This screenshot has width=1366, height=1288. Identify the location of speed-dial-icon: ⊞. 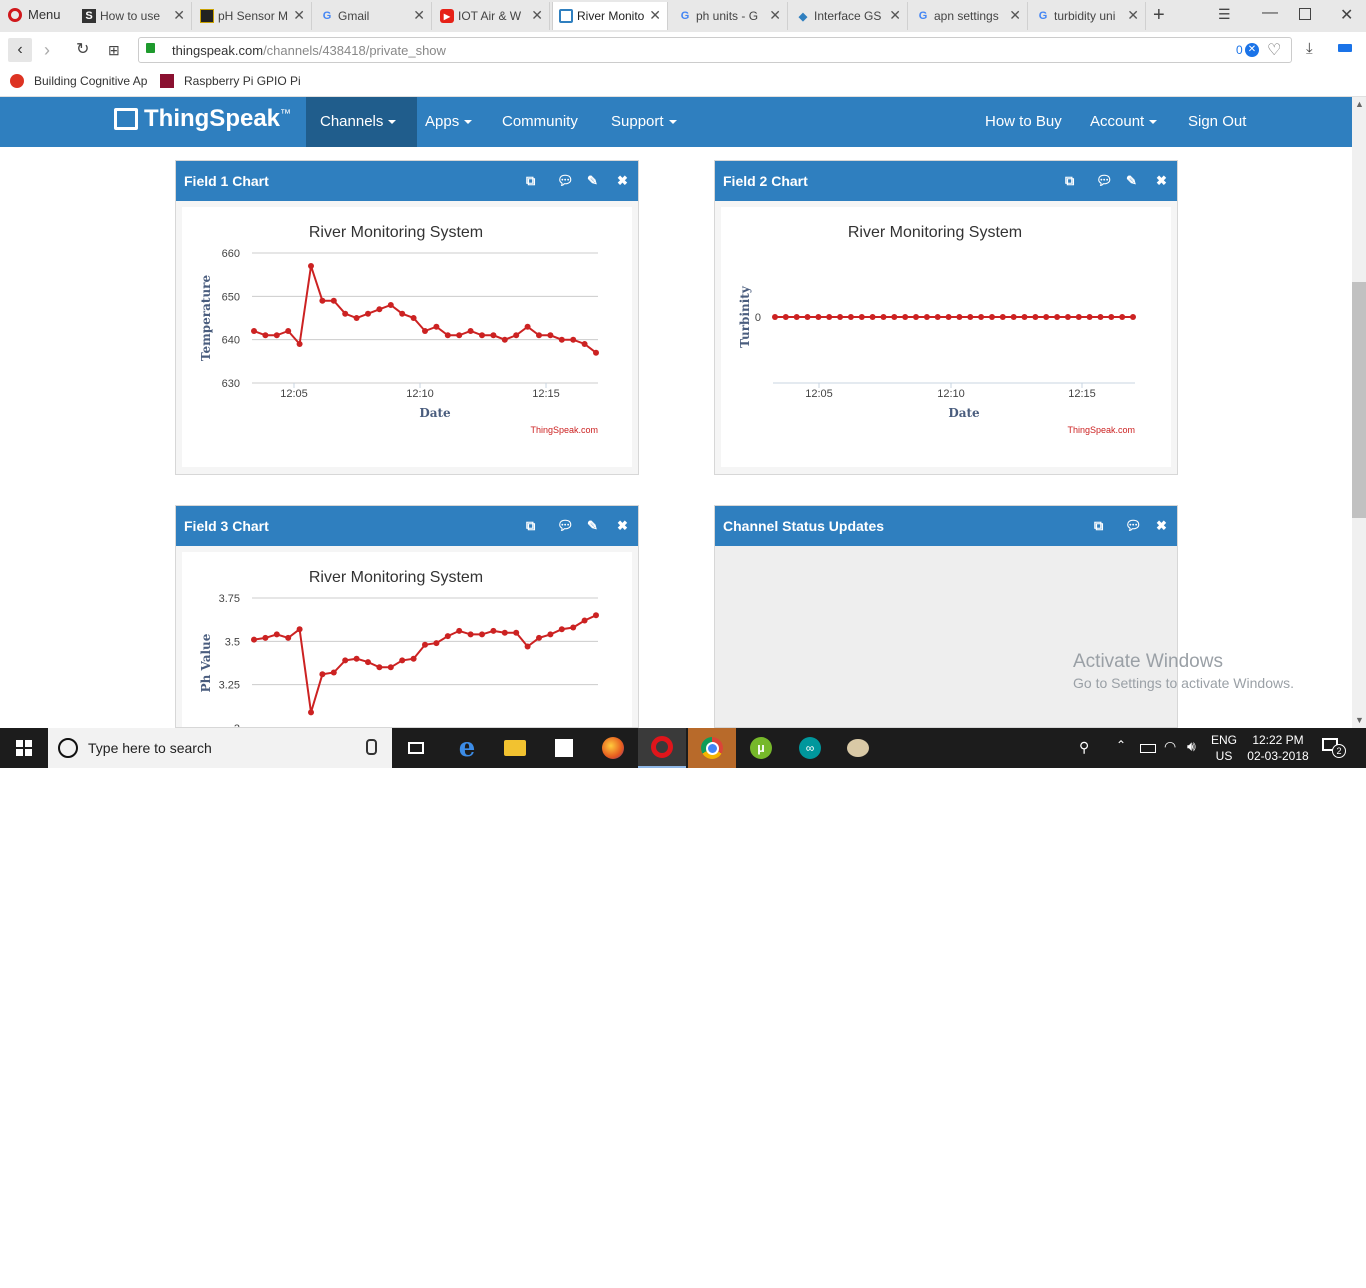
(114, 50).